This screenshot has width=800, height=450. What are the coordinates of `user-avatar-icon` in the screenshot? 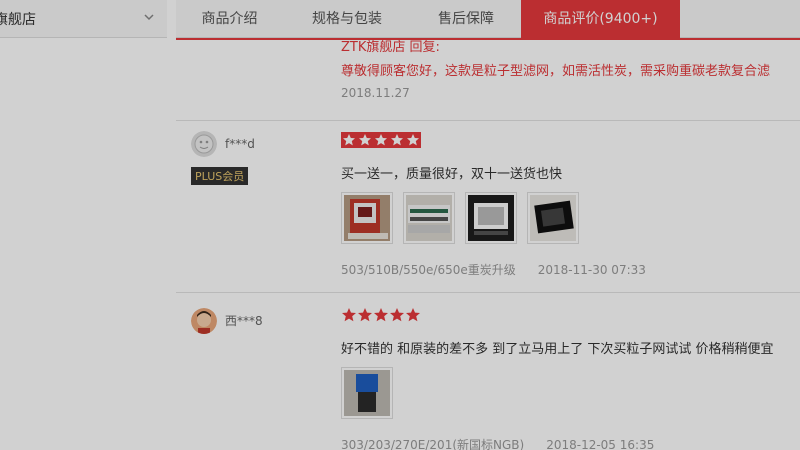 It's located at (204, 321).